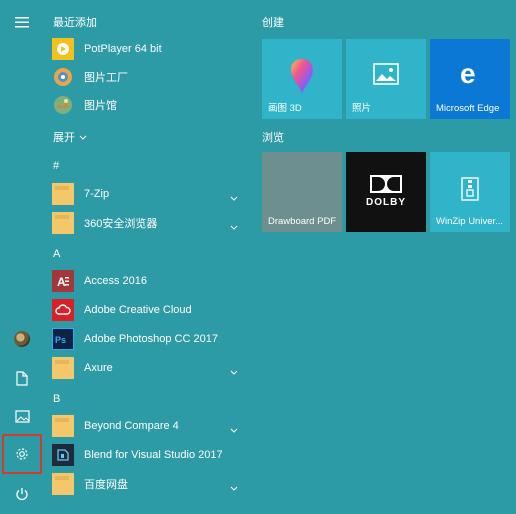 Image resolution: width=516 pixels, height=514 pixels. What do you see at coordinates (22, 253) in the screenshot?
I see `left-rail` at bounding box center [22, 253].